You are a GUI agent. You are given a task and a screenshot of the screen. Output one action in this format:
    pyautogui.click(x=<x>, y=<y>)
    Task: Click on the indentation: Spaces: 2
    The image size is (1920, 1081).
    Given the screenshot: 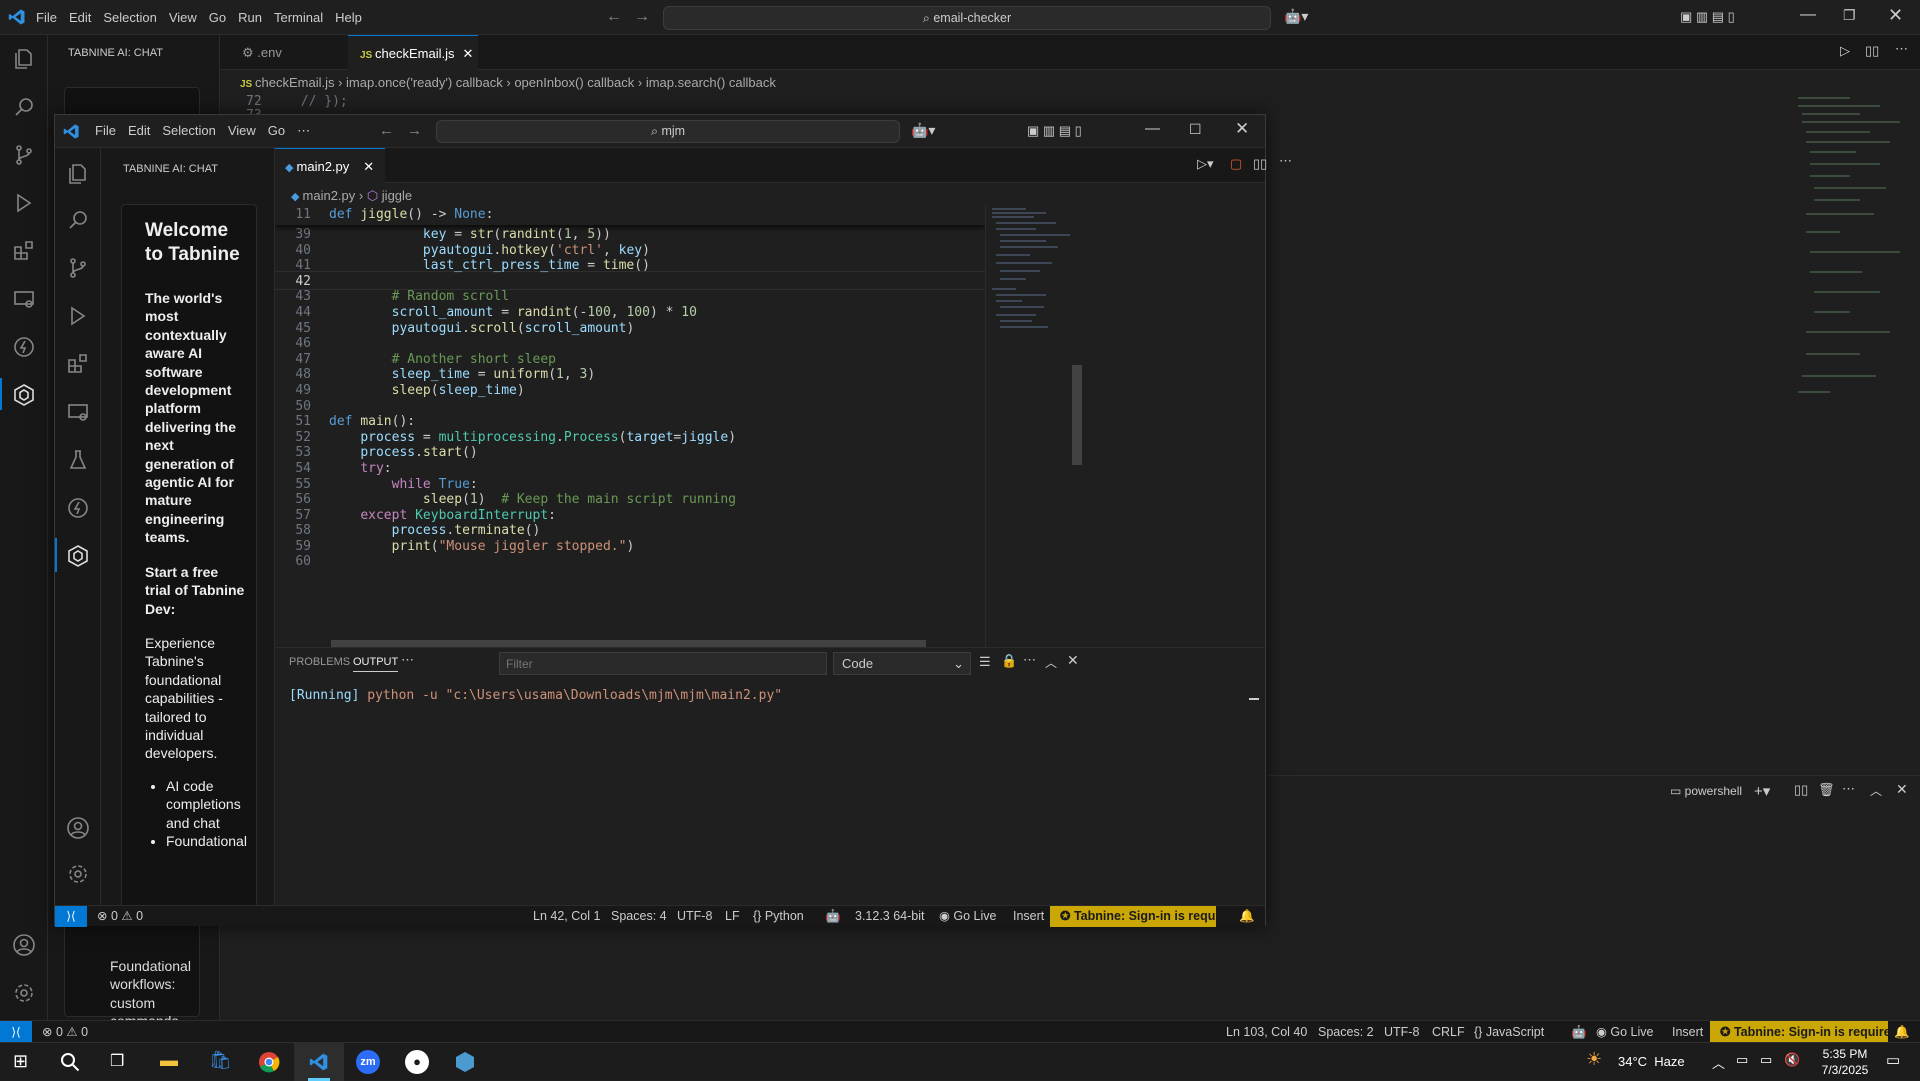 What is the action you would take?
    pyautogui.click(x=1346, y=1032)
    